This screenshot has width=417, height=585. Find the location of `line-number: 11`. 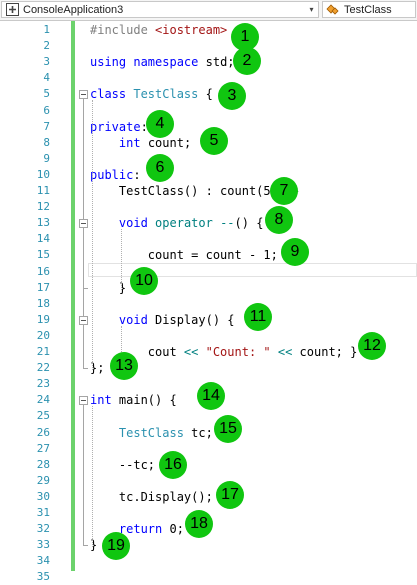

line-number: 11 is located at coordinates (43, 190).